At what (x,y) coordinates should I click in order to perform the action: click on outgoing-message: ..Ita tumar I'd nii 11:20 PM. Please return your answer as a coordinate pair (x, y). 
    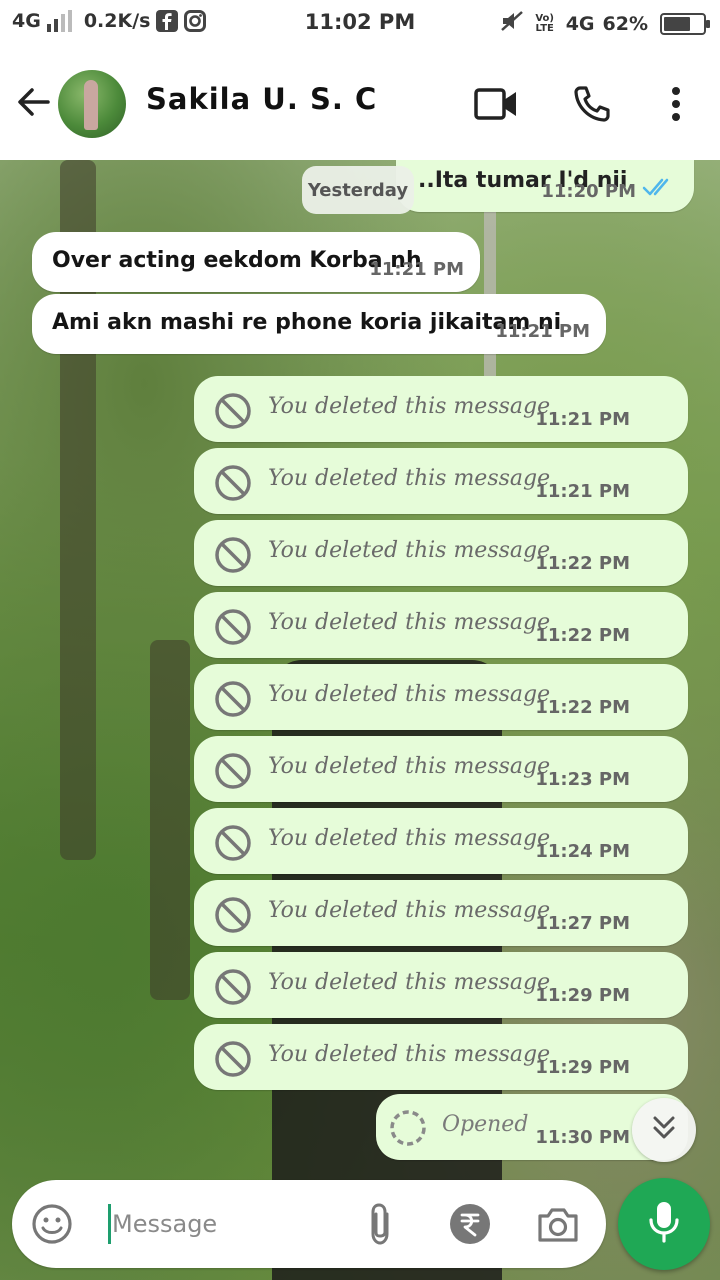
    Looking at the image, I should click on (545, 186).